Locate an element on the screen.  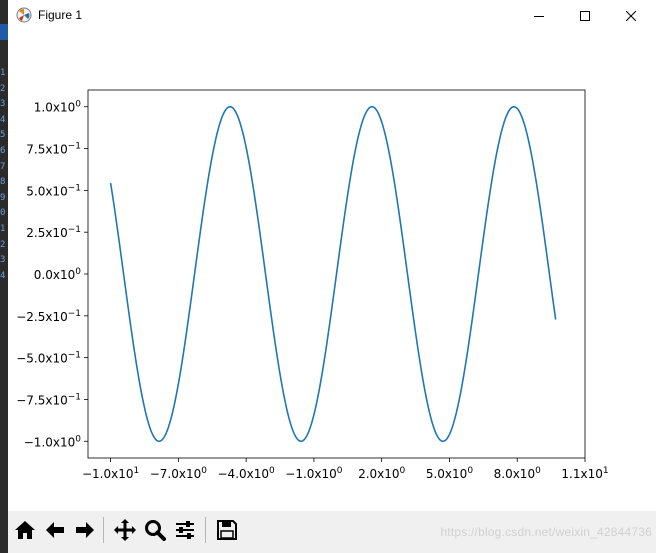
matplotlib-app-icon is located at coordinates (24, 15).